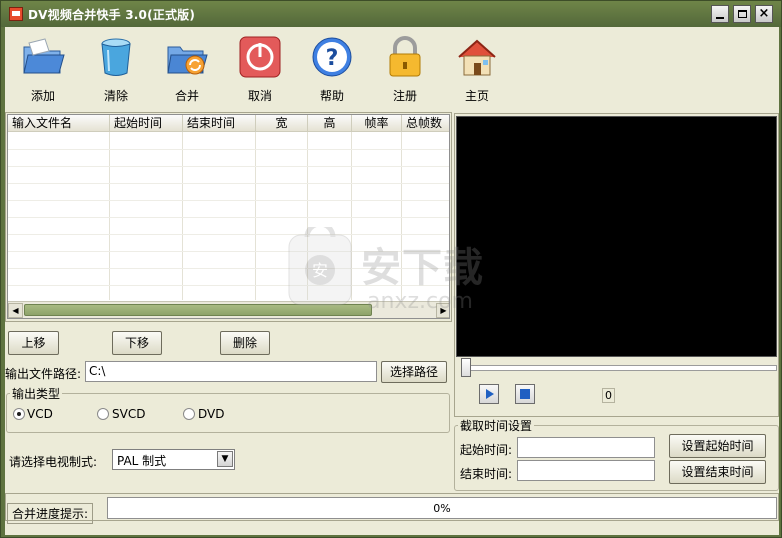  What do you see at coordinates (477, 57) in the screenshot?
I see `home-icon` at bounding box center [477, 57].